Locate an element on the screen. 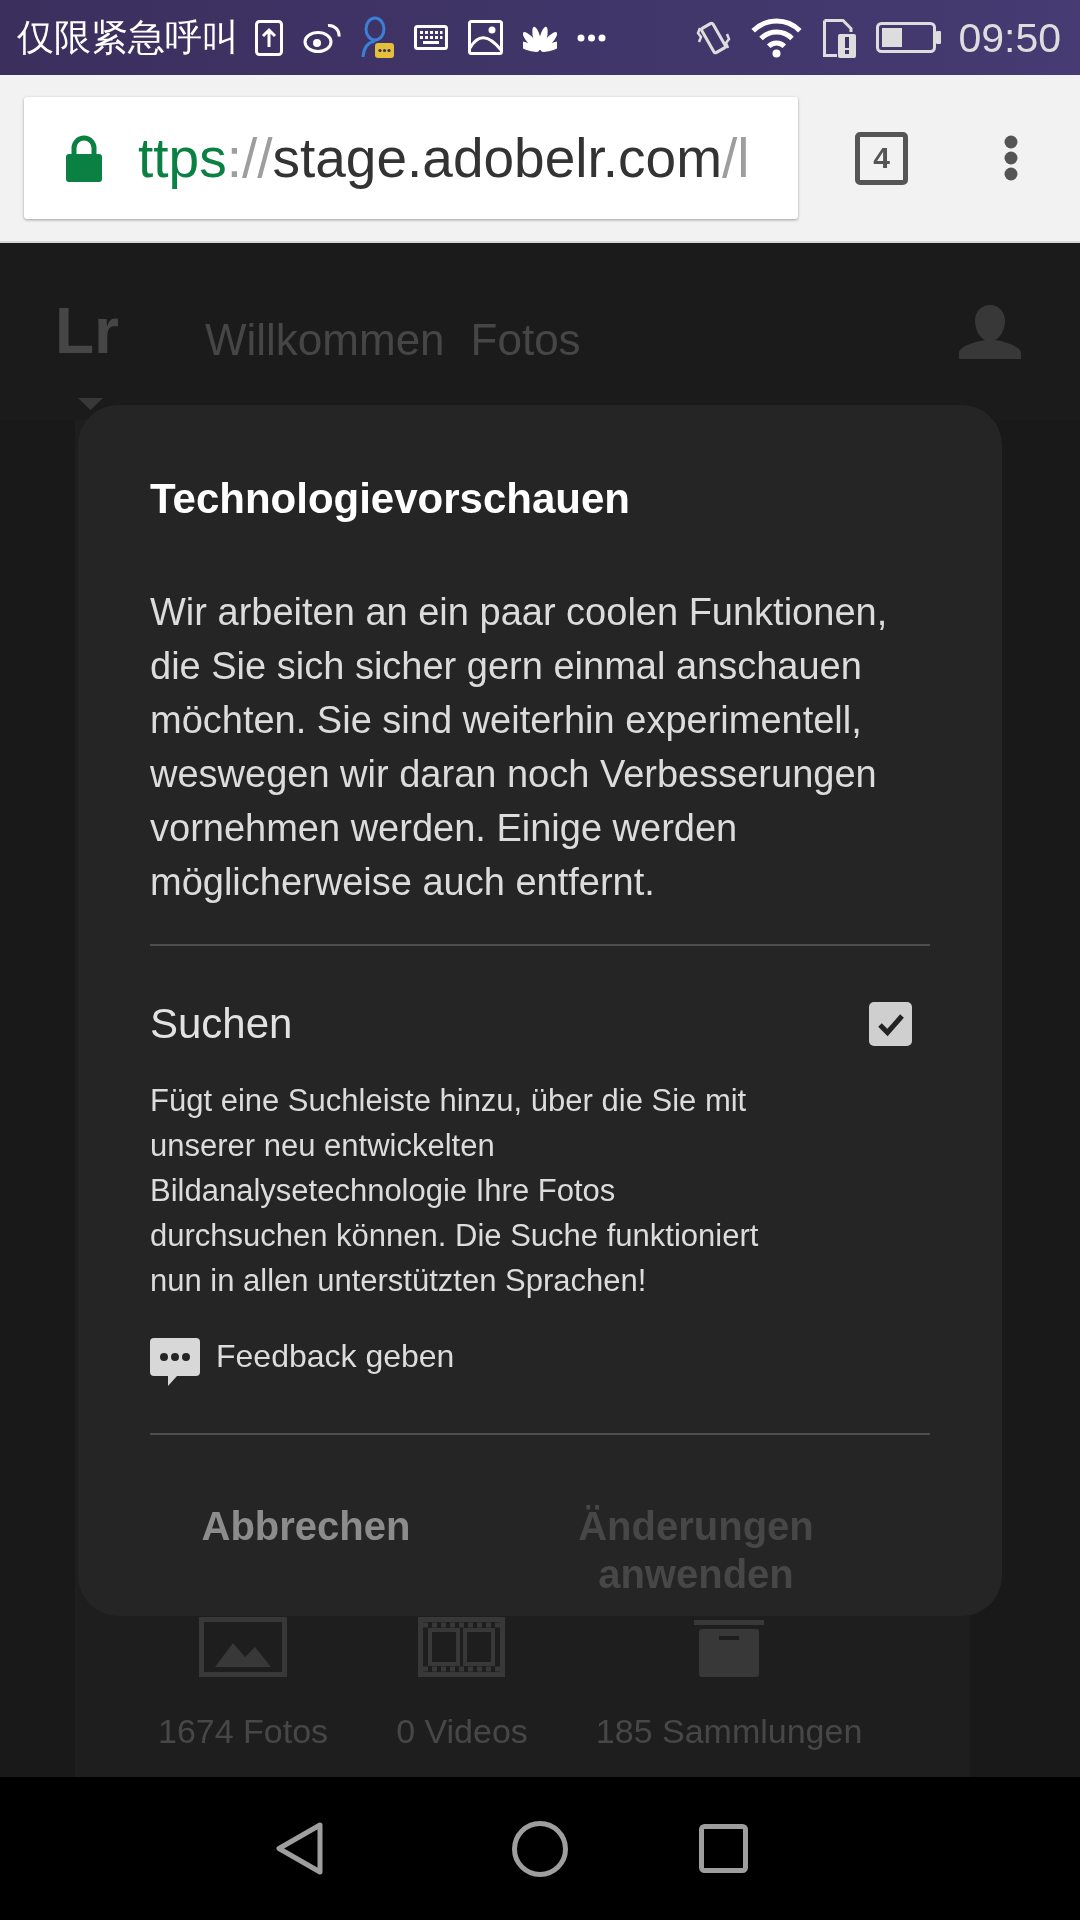 This screenshot has height=1920, width=1080. upload-icon is located at coordinates (269, 37).